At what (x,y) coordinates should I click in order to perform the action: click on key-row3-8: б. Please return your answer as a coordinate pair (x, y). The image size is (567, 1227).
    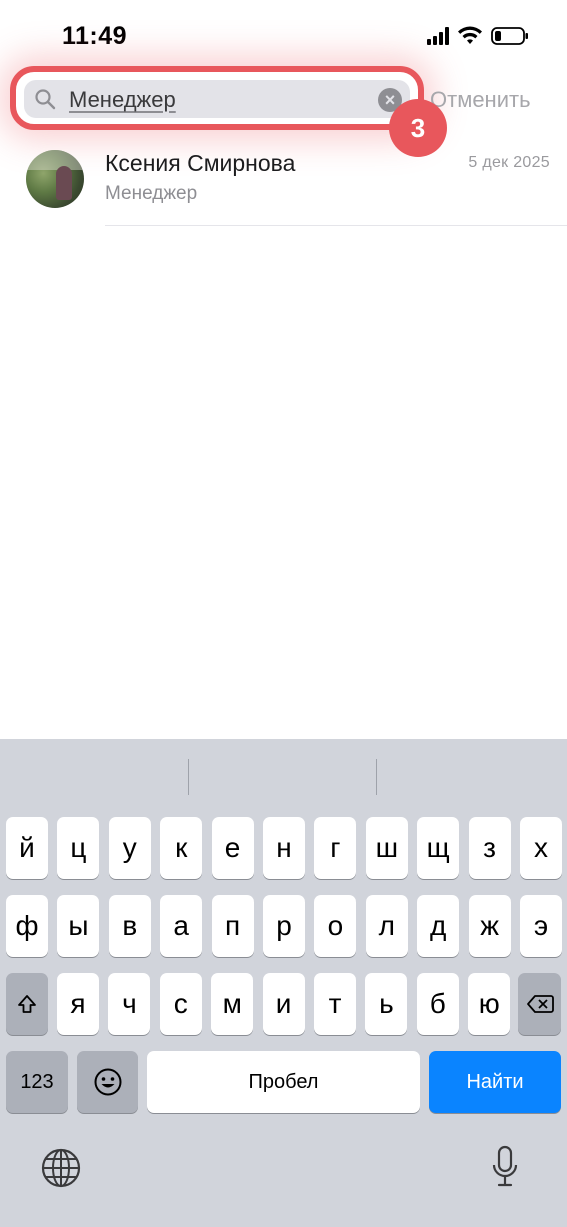
    Looking at the image, I should click on (437, 1004).